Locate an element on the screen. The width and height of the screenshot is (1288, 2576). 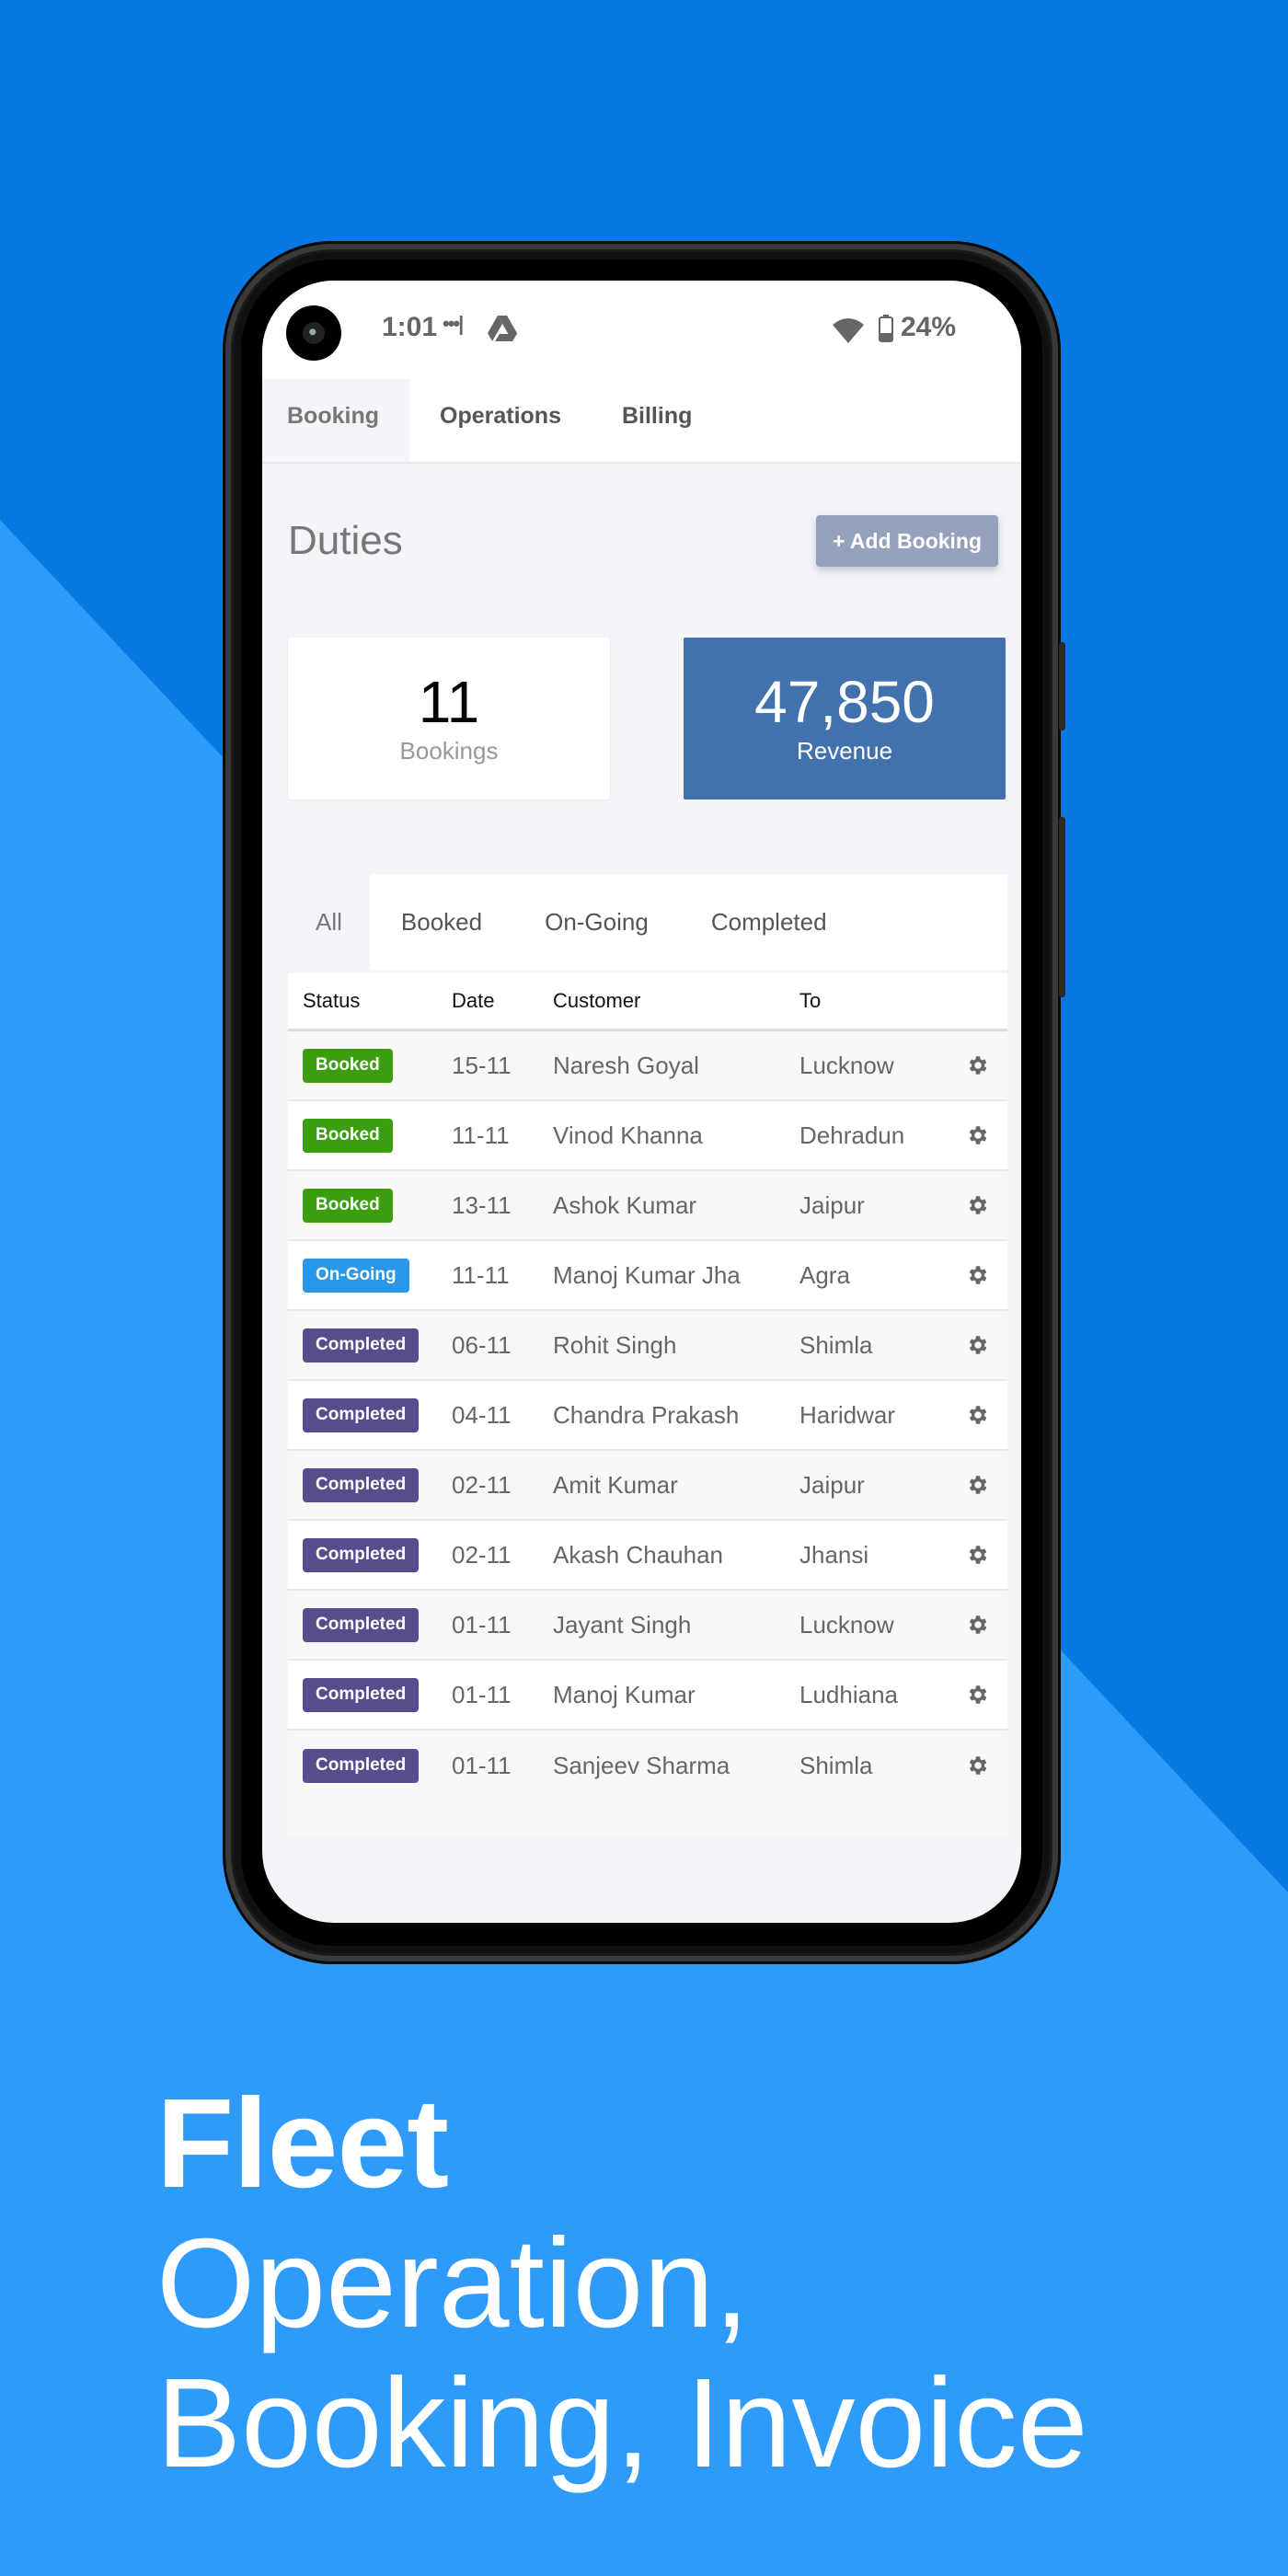
date-cell: 11-11 is located at coordinates (481, 1135).